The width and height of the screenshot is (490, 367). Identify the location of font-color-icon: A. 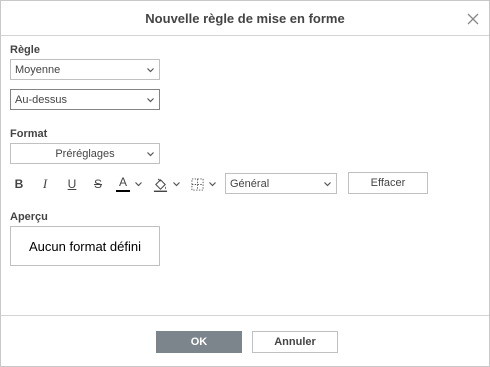
(123, 184).